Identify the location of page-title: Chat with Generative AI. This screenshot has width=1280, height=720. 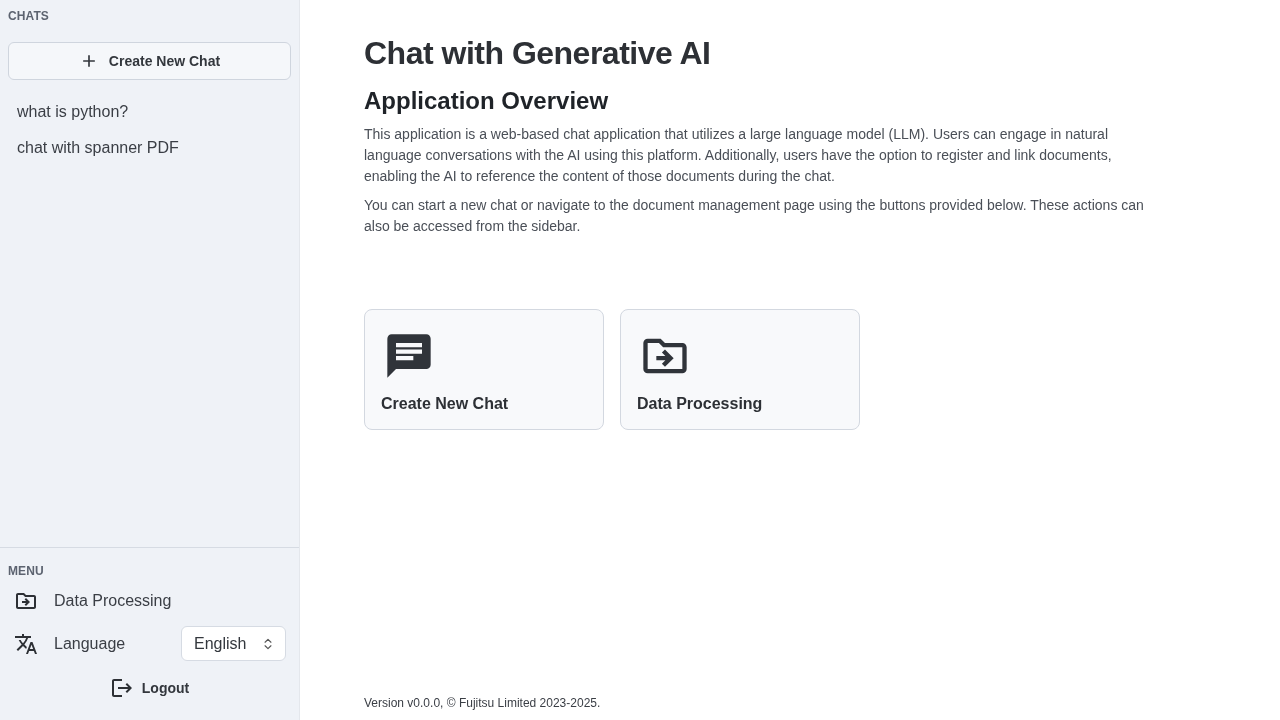
(538, 53).